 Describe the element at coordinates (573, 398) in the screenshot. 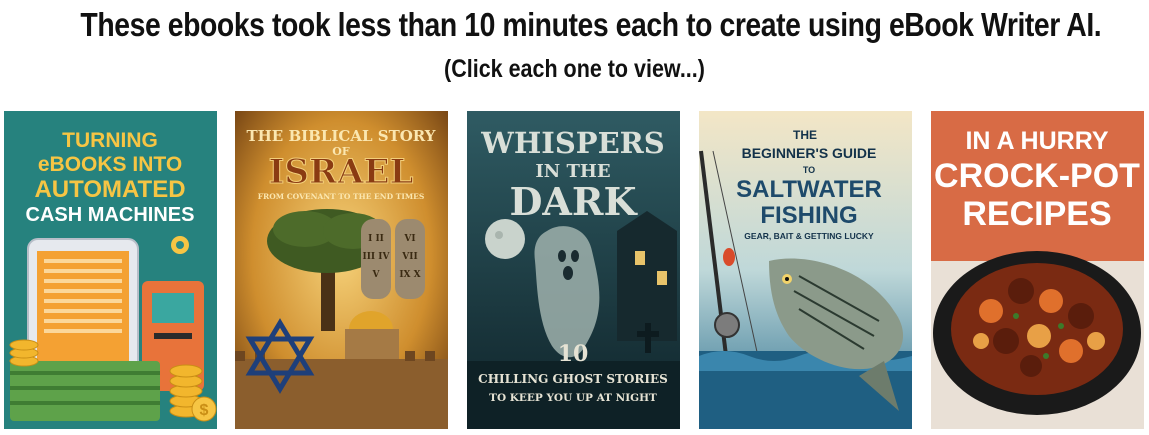

I see `book3-subtitle-line2: TO KEEP YOU UP AT NIGHT` at that location.